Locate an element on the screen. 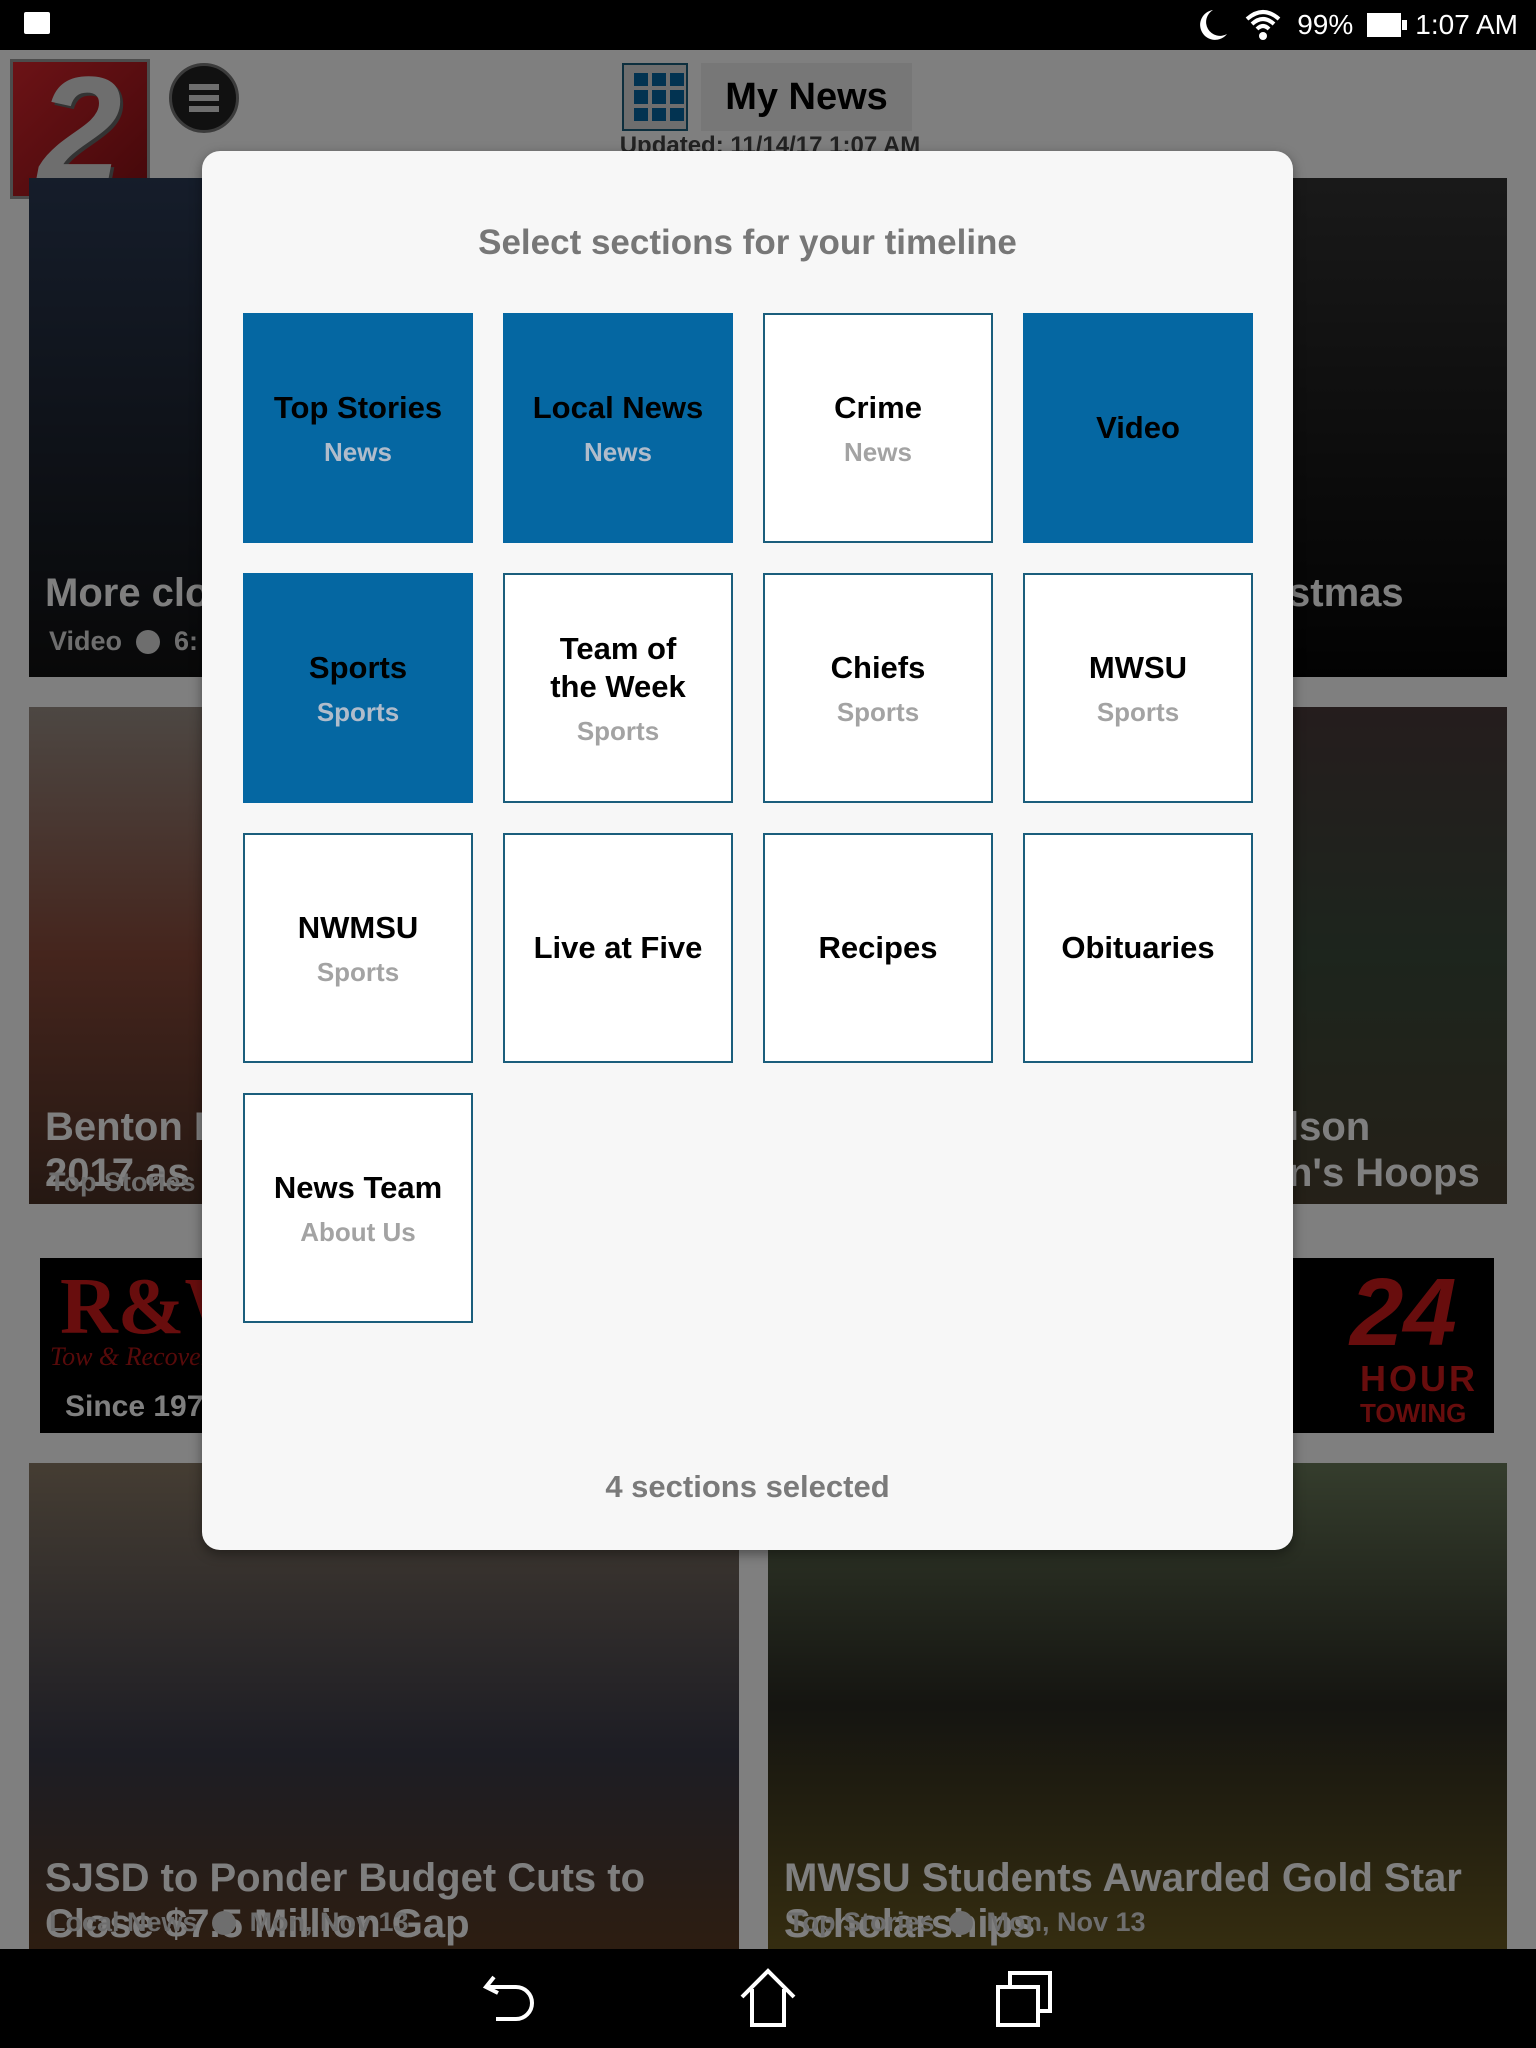  recent-apps-icon is located at coordinates (1025, 1999).